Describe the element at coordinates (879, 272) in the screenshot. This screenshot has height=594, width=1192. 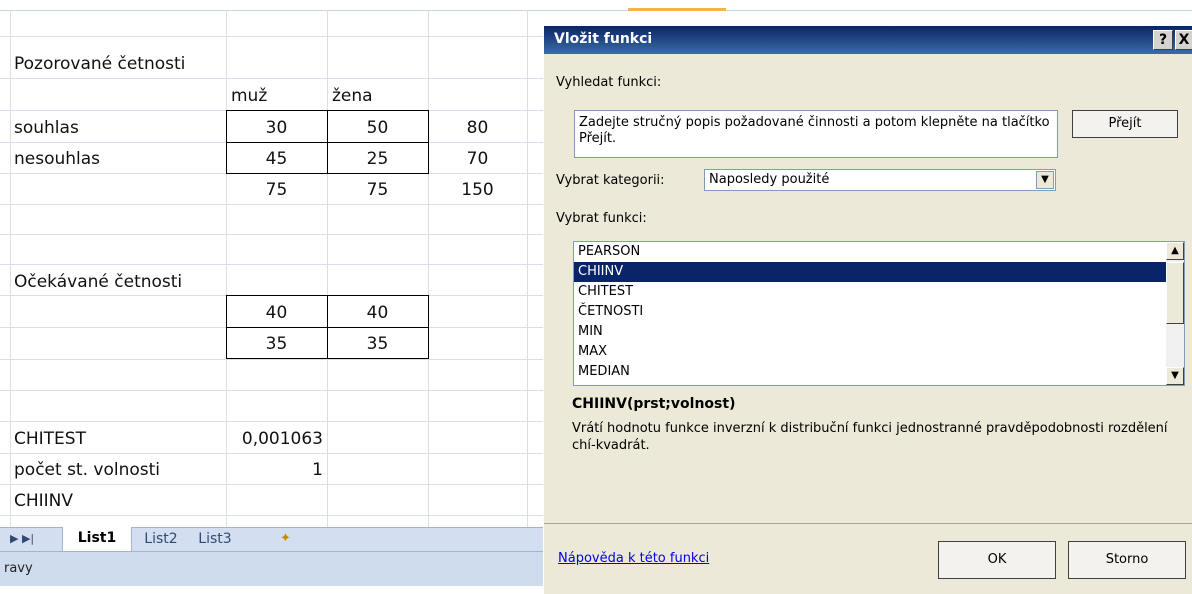
I see `list-item: CHIINV` at that location.